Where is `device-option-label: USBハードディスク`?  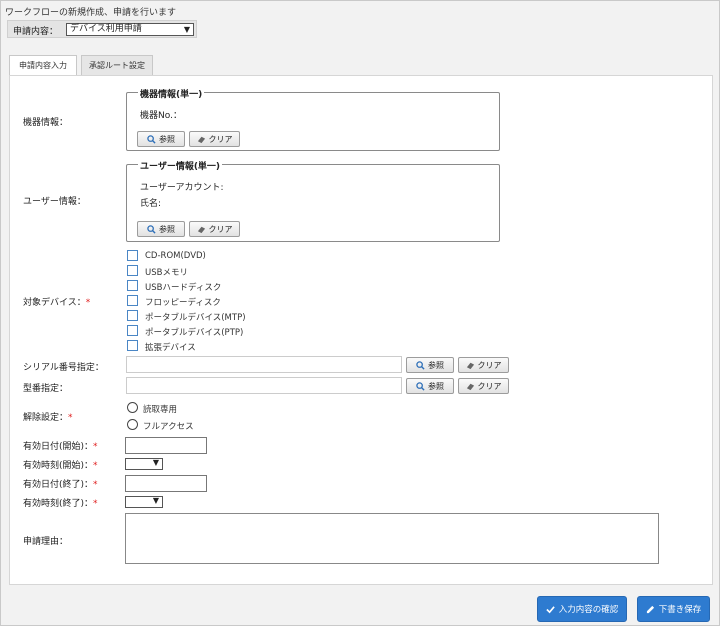
device-option-label: USBハードディスク is located at coordinates (183, 288).